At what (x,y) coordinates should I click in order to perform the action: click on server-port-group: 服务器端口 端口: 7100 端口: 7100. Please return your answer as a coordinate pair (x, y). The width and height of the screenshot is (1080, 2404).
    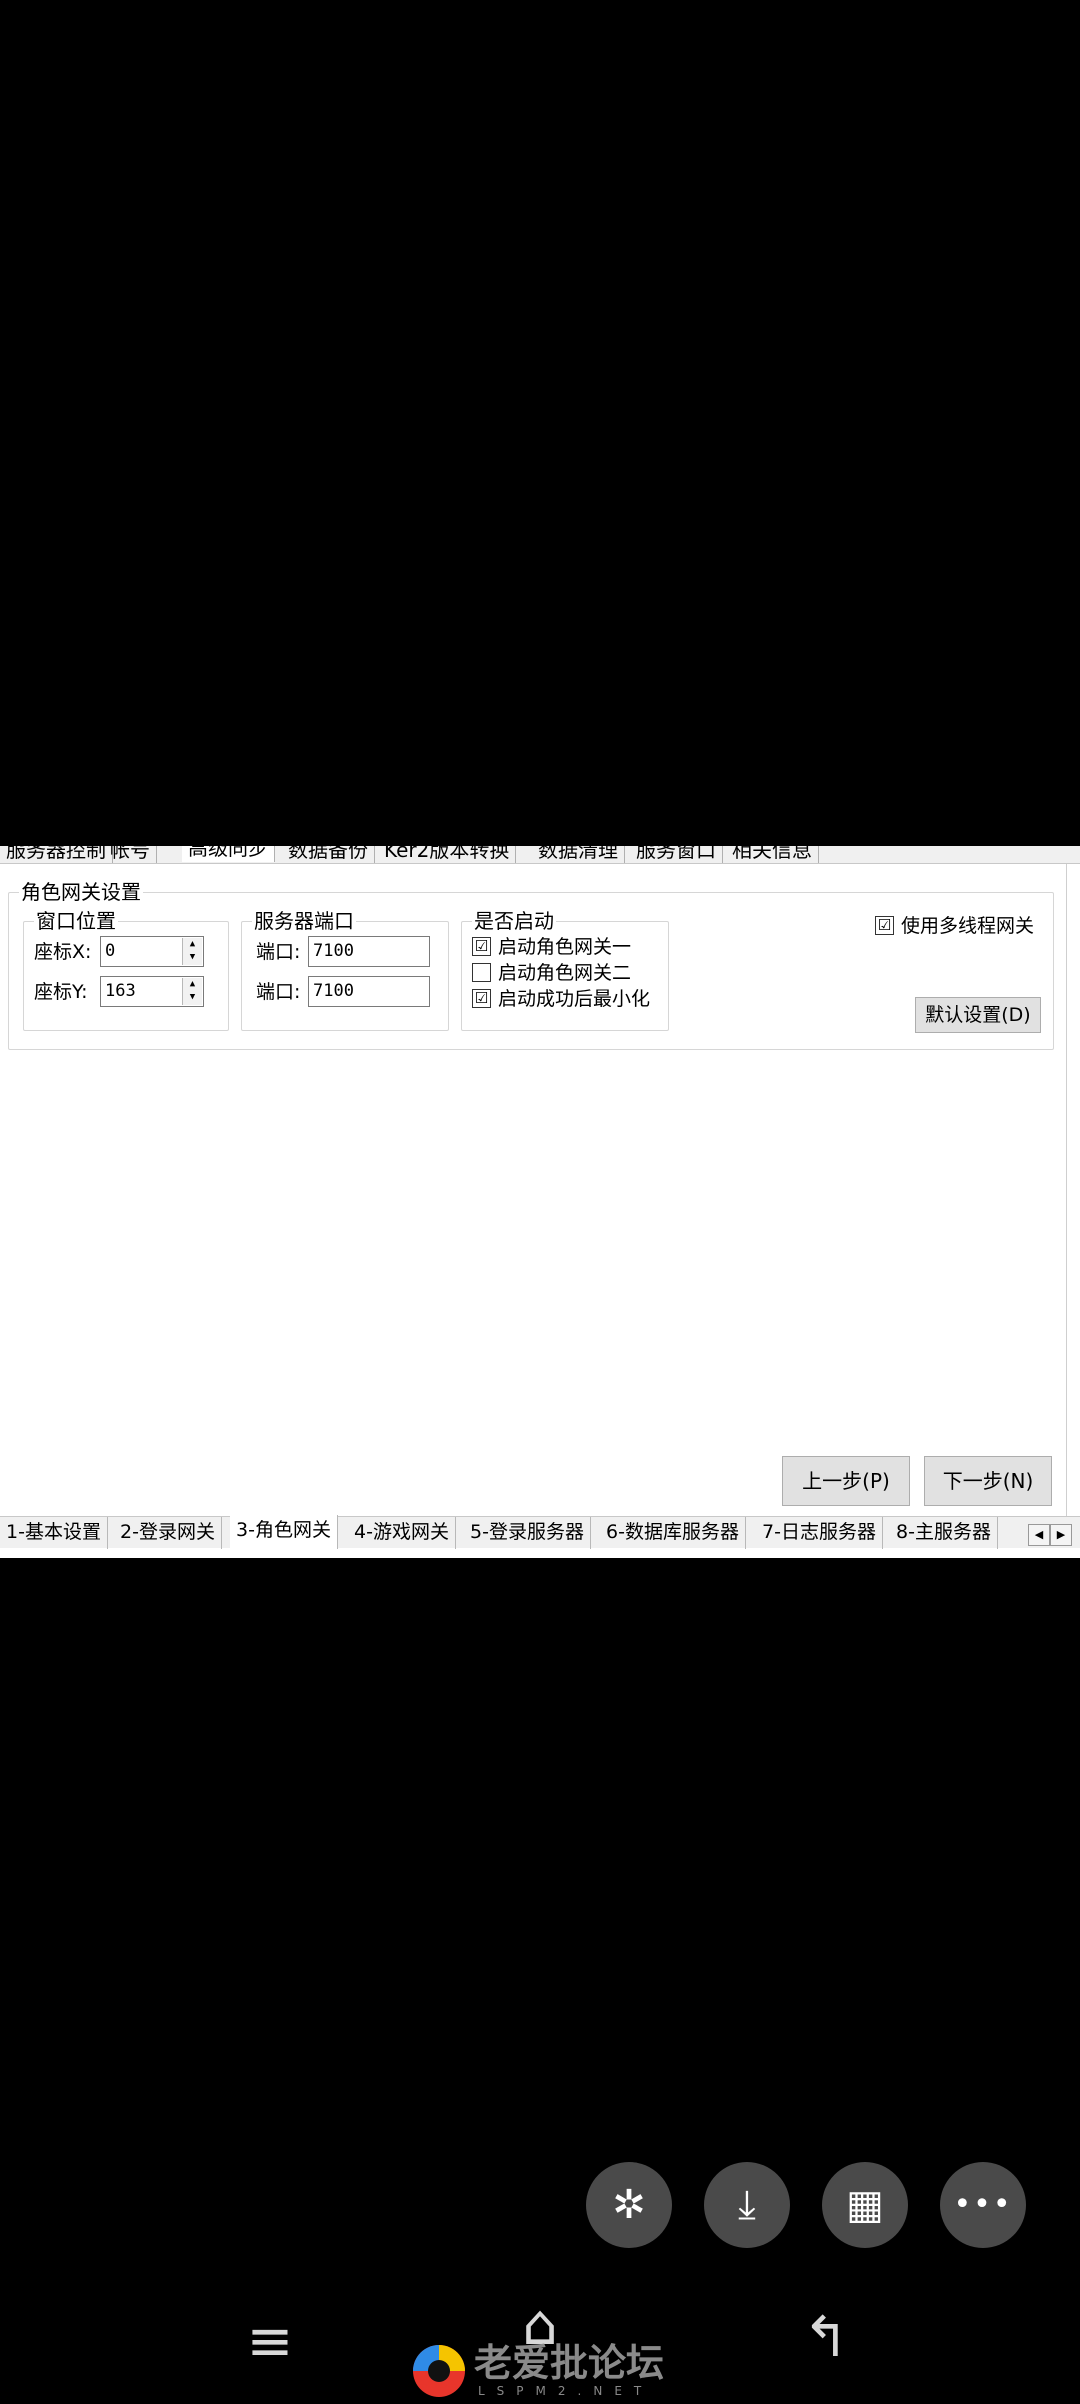
    Looking at the image, I should click on (345, 969).